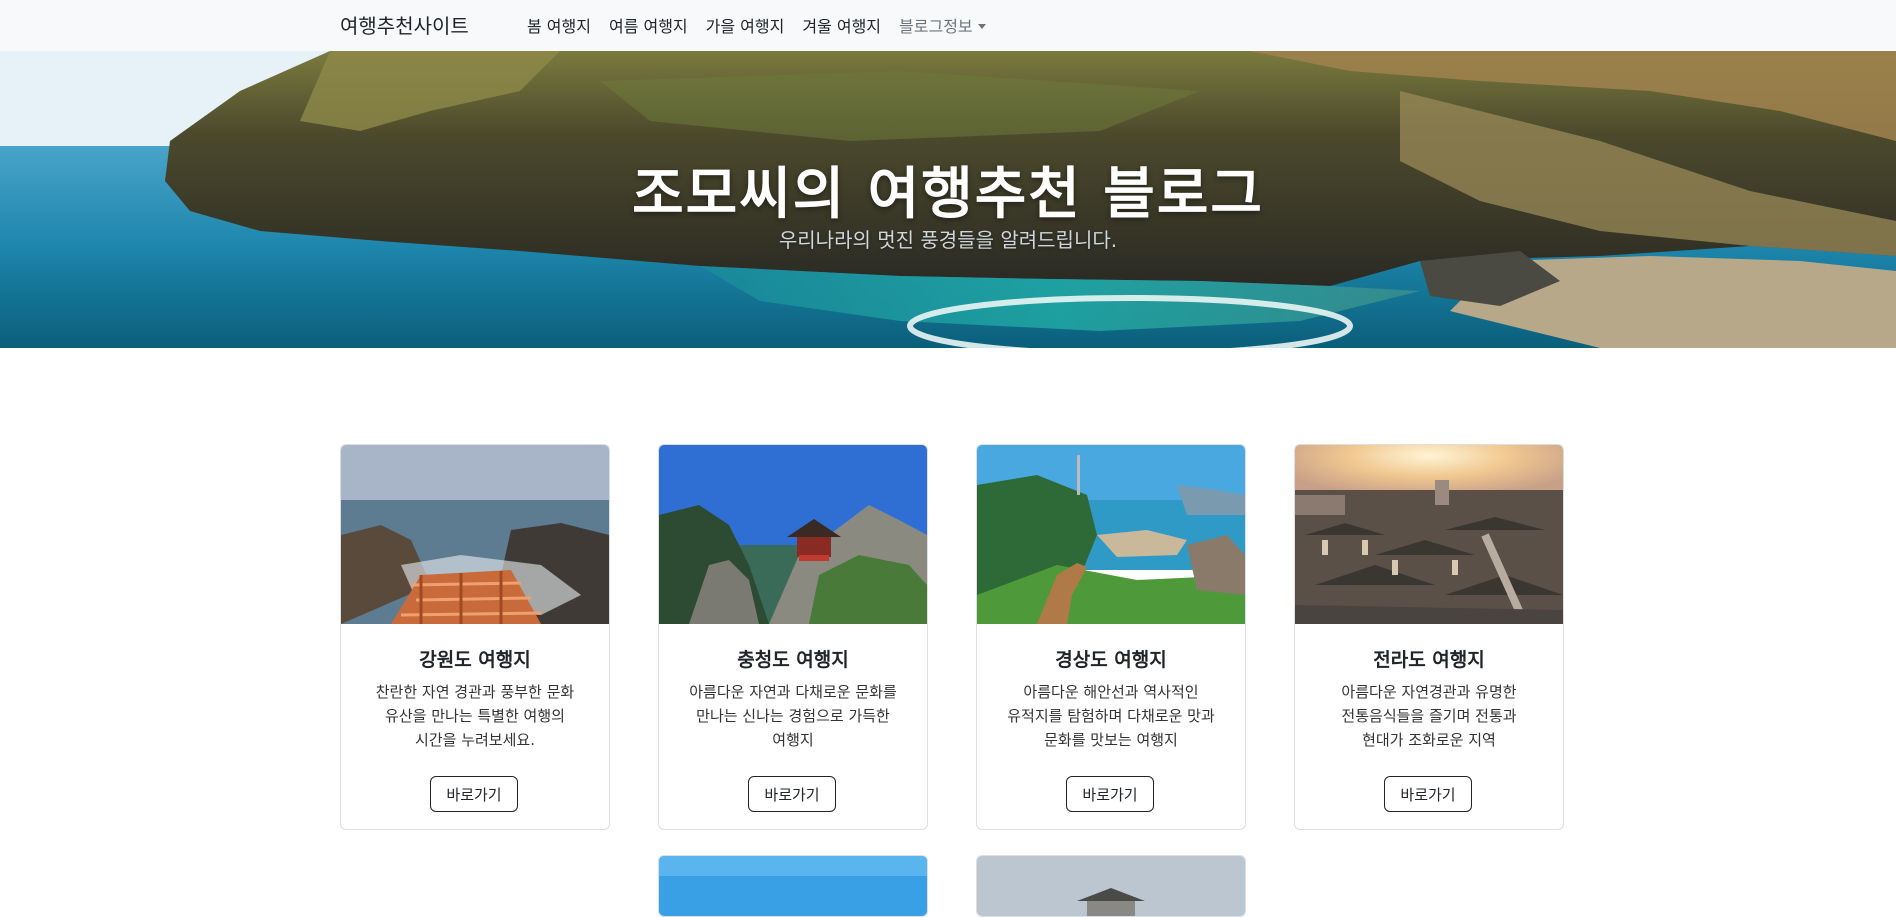  What do you see at coordinates (948, 194) in the screenshot?
I see `hero-title: 조모씨의 여행추천 블로그` at bounding box center [948, 194].